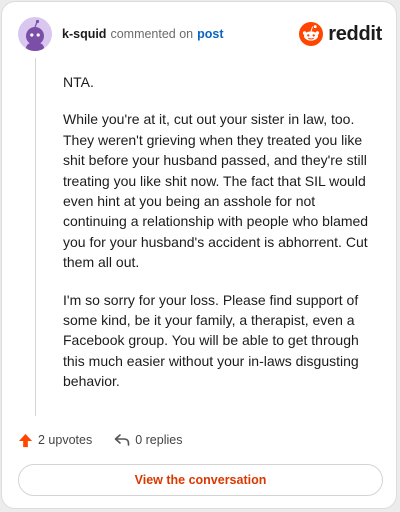 This screenshot has height=512, width=400. I want to click on reply-arrow-icon, so click(122, 440).